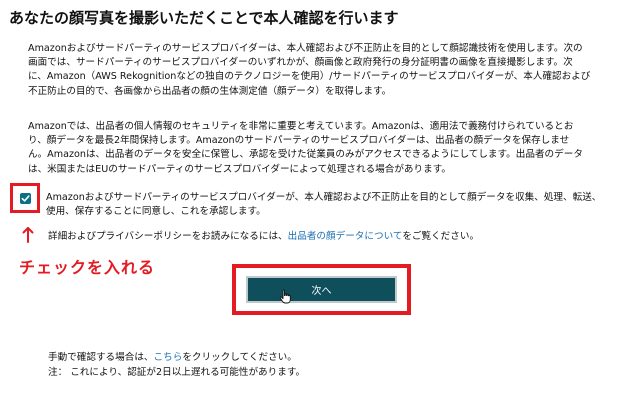 This screenshot has height=417, width=640. I want to click on privacy-prefix: 詳細およびプライバシーポリシーをお読みになるには、, so click(168, 236).